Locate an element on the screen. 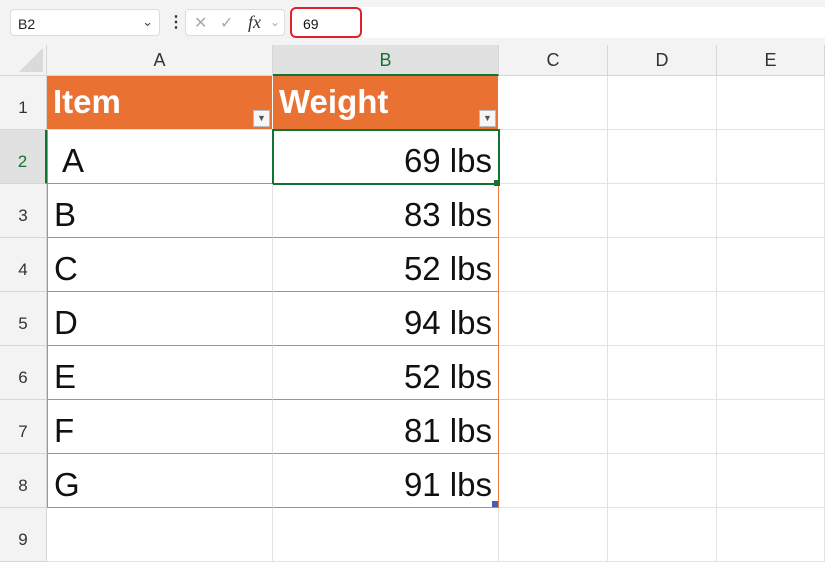 This screenshot has height=562, width=825. row-header-1: 1 is located at coordinates (23, 103).